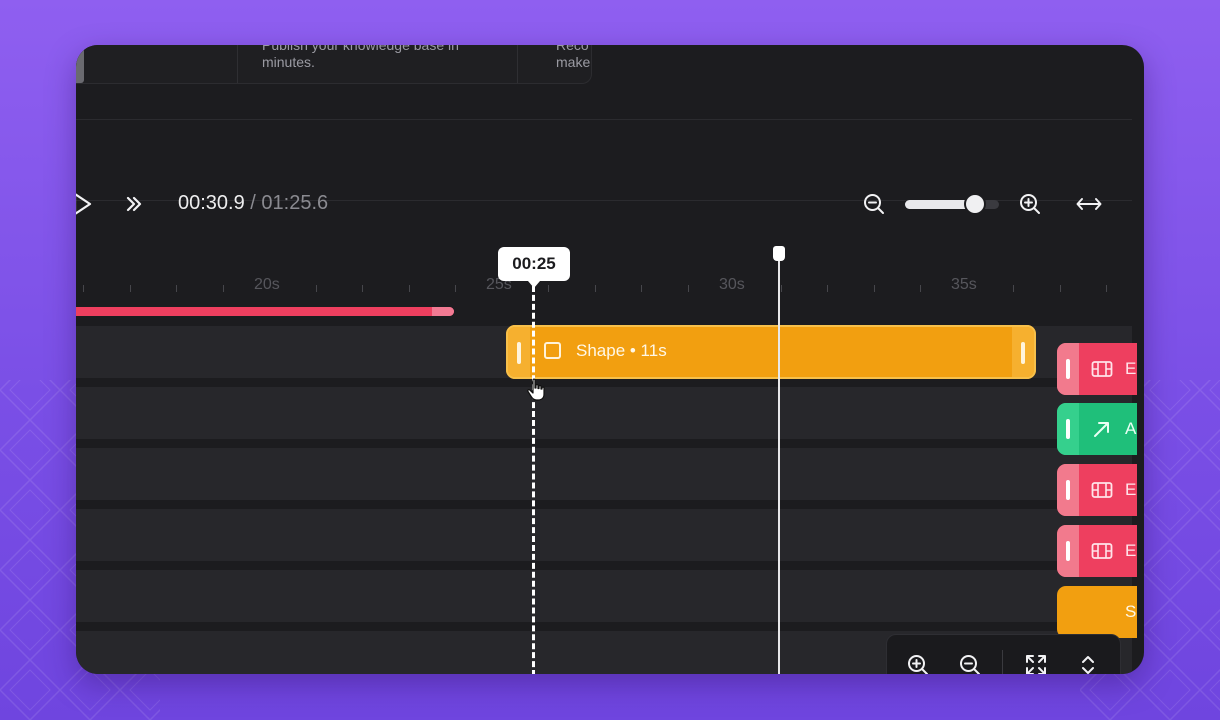 Image resolution: width=1220 pixels, height=720 pixels. Describe the element at coordinates (604, 119) in the screenshot. I see `divider` at that location.